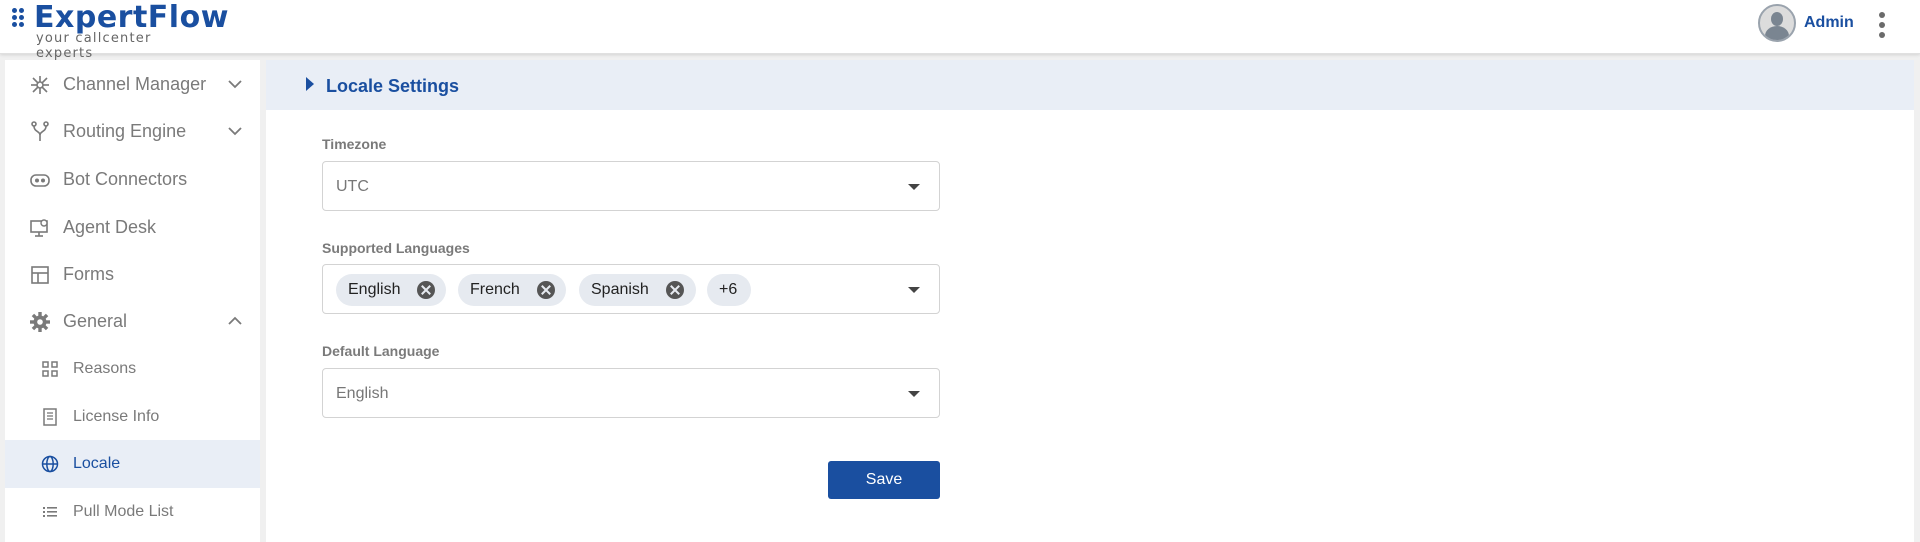 This screenshot has height=542, width=1920. What do you see at coordinates (310, 84) in the screenshot?
I see `caret-right-icon` at bounding box center [310, 84].